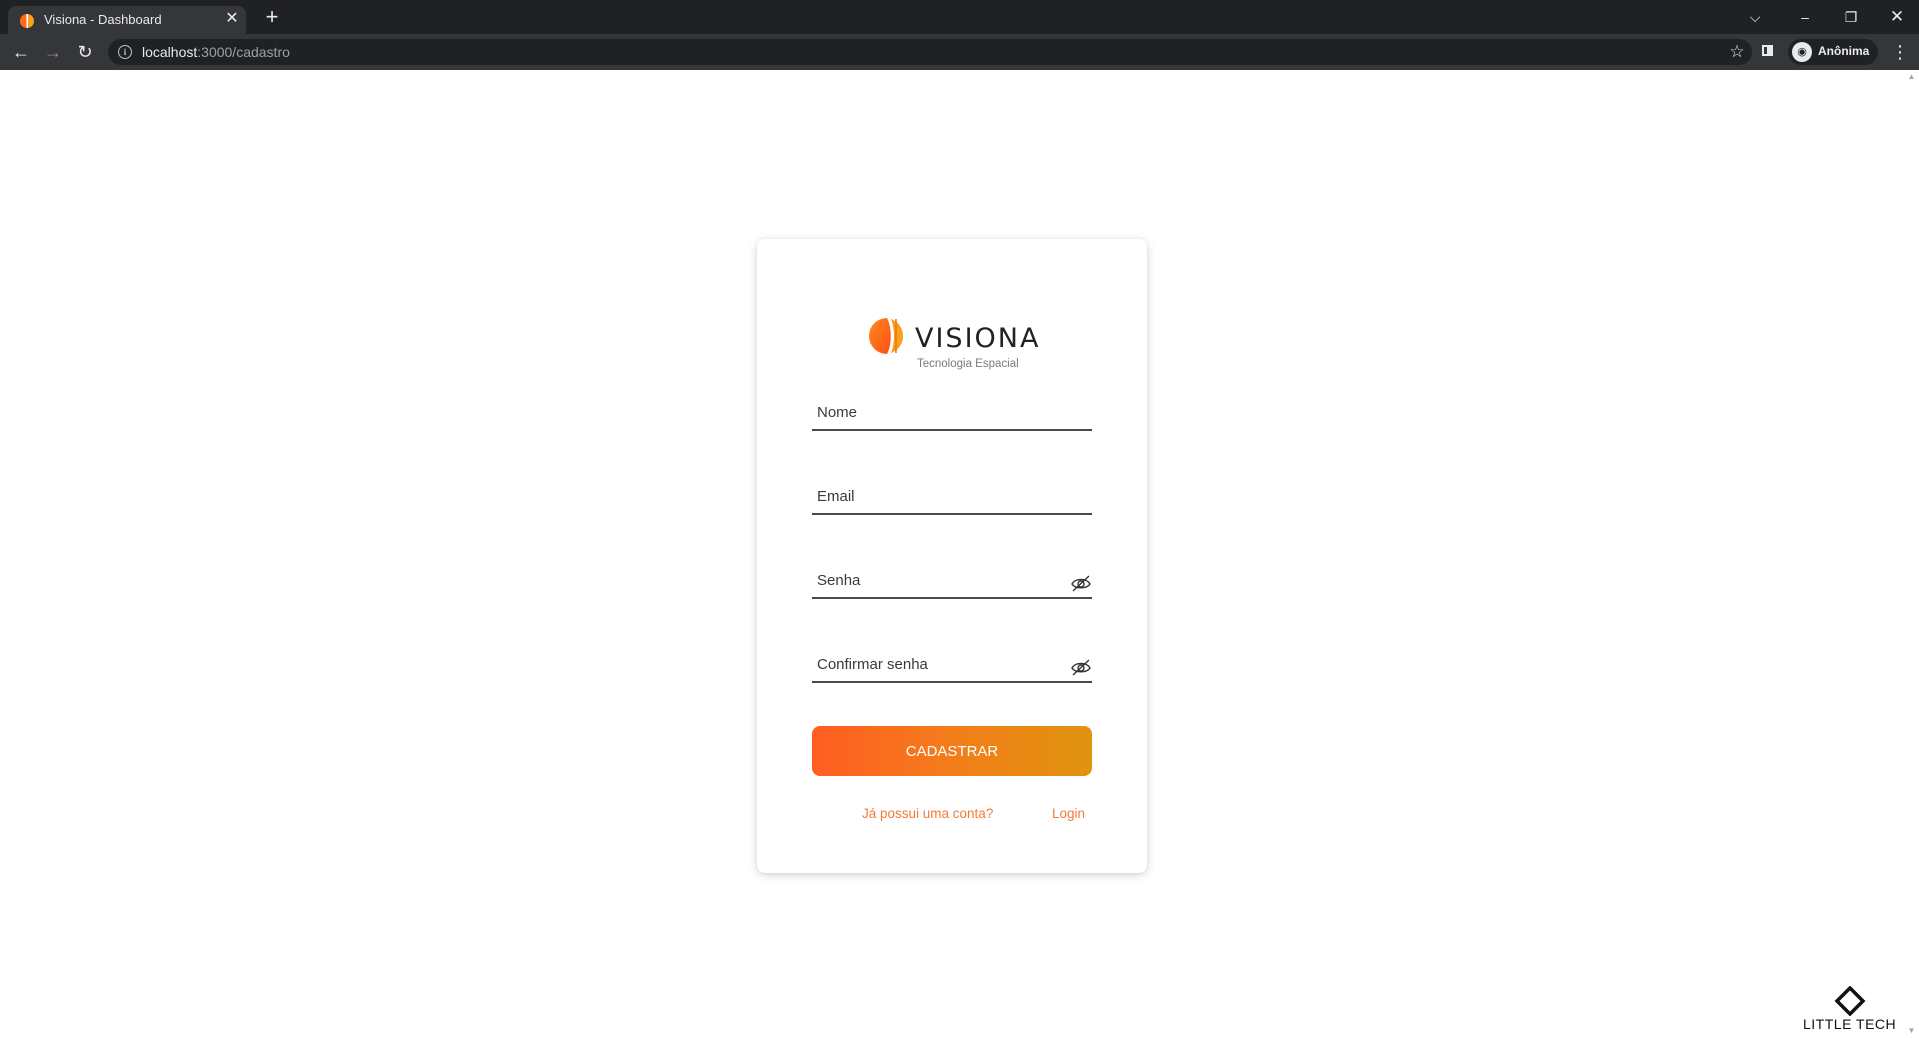  Describe the element at coordinates (1844, 51) in the screenshot. I see `profile-label: Anônima` at that location.